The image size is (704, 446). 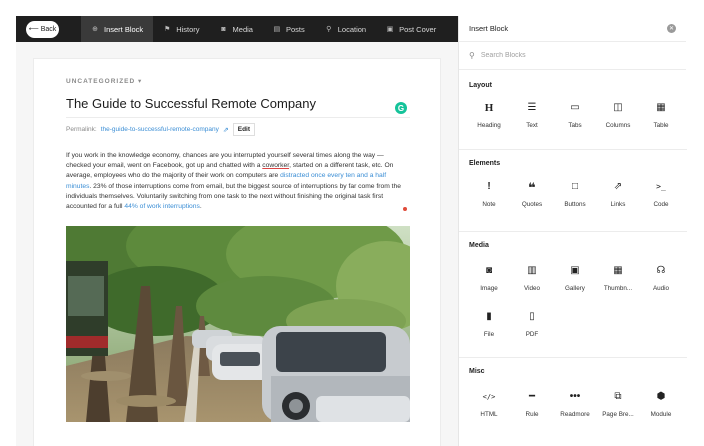 What do you see at coordinates (124, 29) in the screenshot?
I see `tab-label: Insert Block` at bounding box center [124, 29].